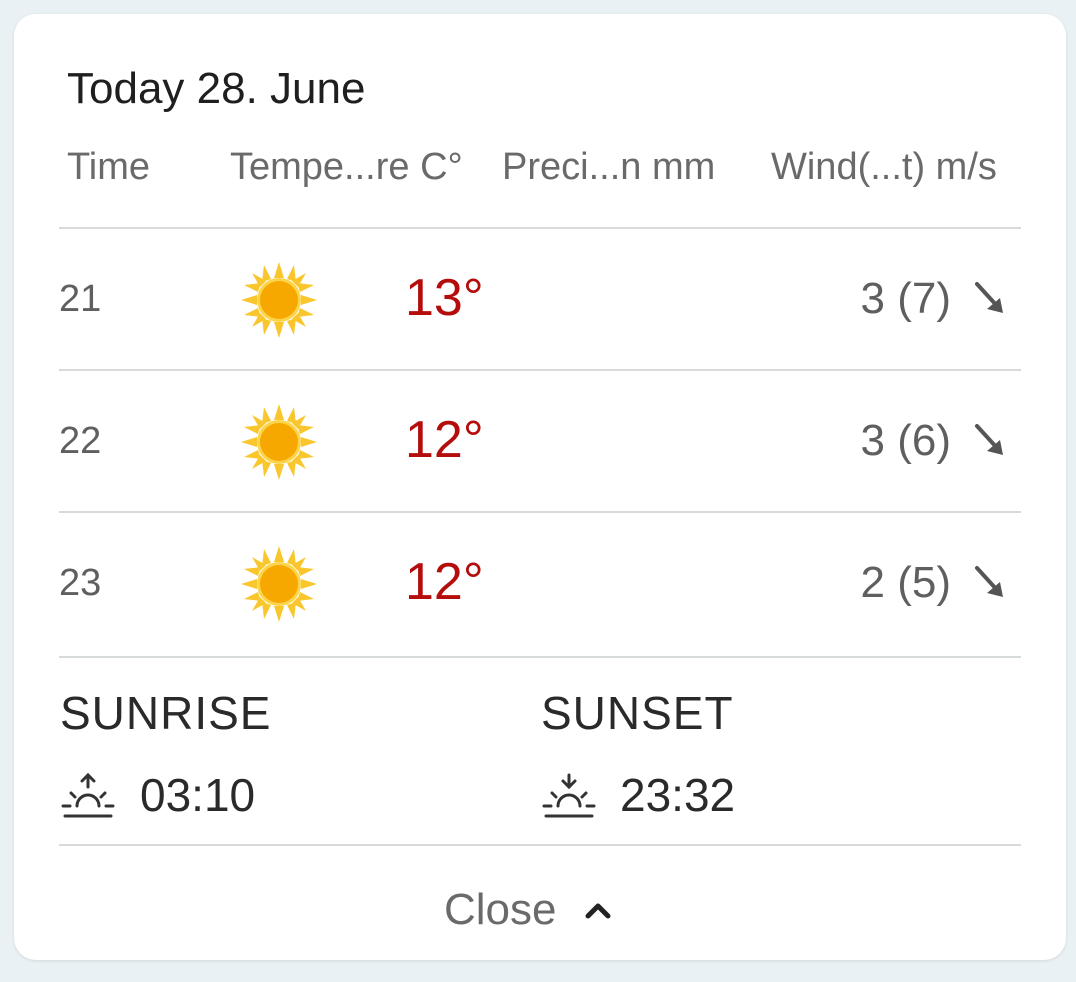  Describe the element at coordinates (540, 228) in the screenshot. I see `header-divider` at that location.